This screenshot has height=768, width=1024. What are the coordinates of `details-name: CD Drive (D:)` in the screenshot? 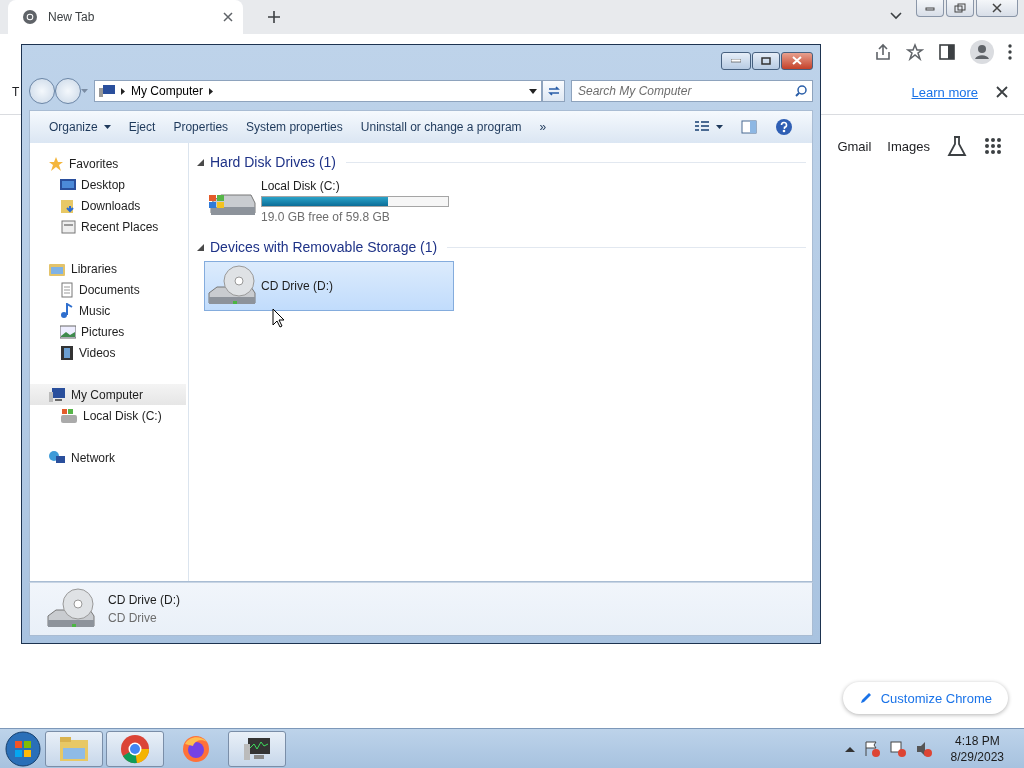 It's located at (144, 600).